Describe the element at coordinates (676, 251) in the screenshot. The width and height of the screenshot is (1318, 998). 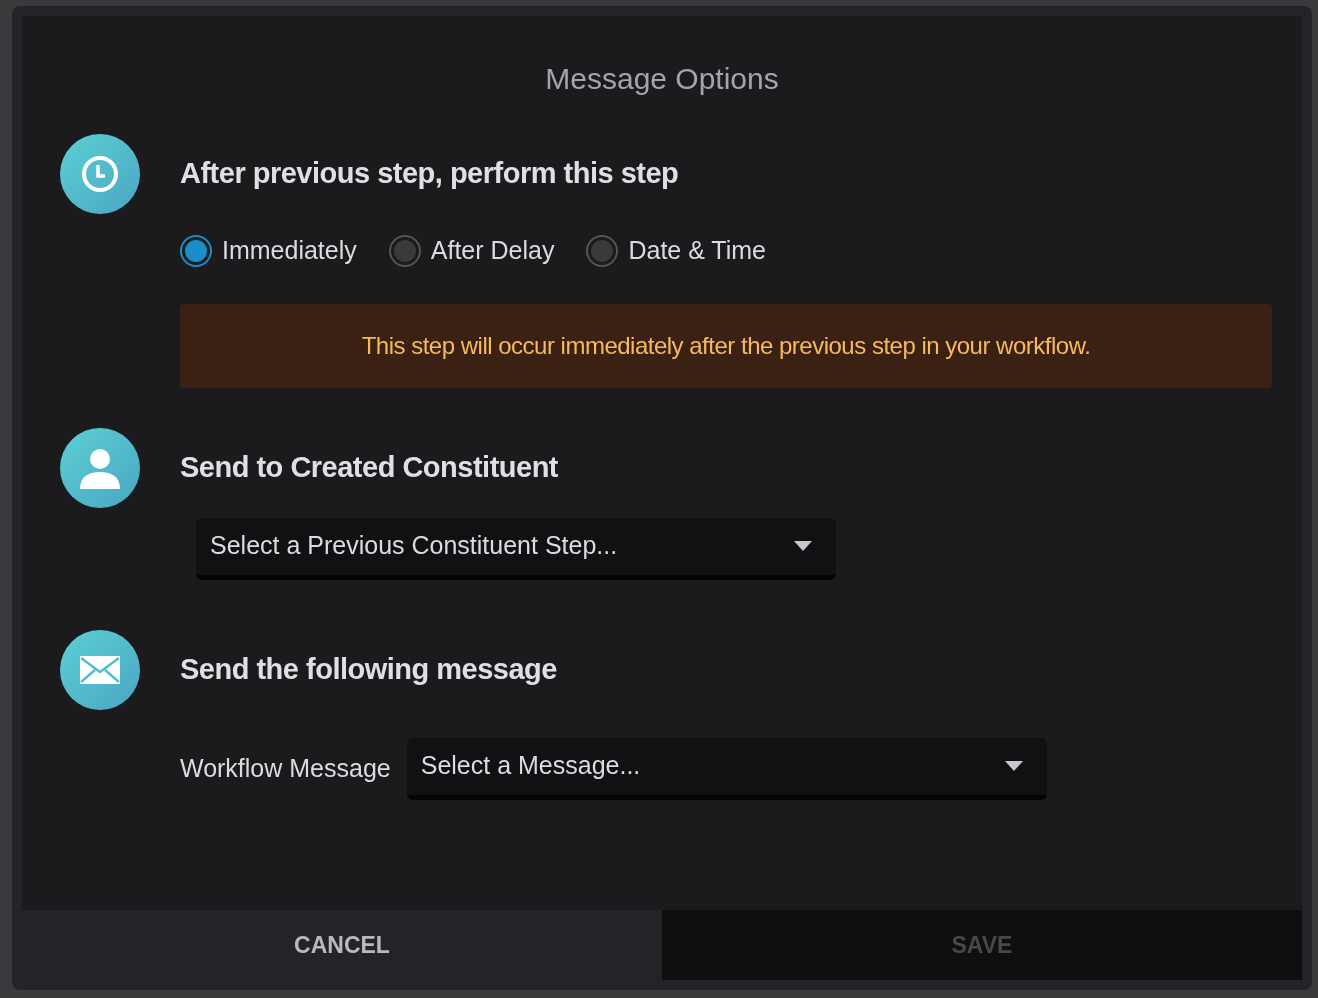
I see `radio-option: Date & Time` at that location.